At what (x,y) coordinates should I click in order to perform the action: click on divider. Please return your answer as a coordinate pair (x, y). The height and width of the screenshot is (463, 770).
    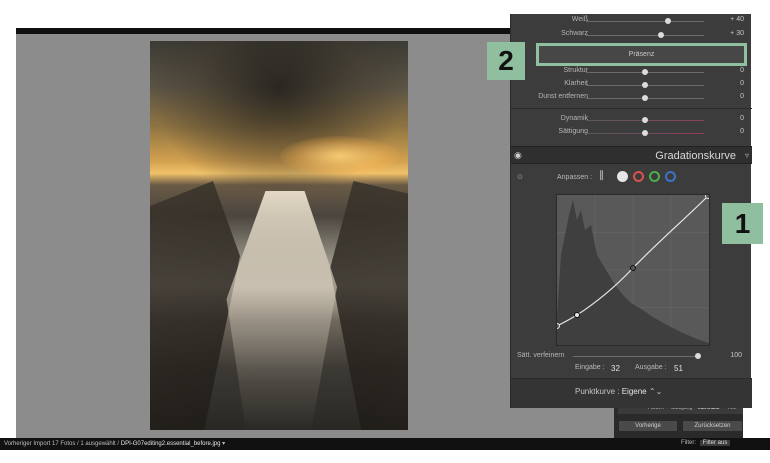
    Looking at the image, I should click on (631, 108).